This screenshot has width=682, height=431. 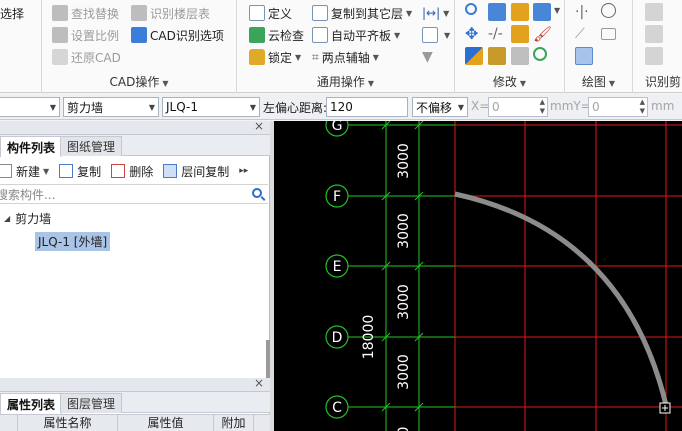 I want to click on find-replace-button: 查找替换, so click(x=85, y=13).